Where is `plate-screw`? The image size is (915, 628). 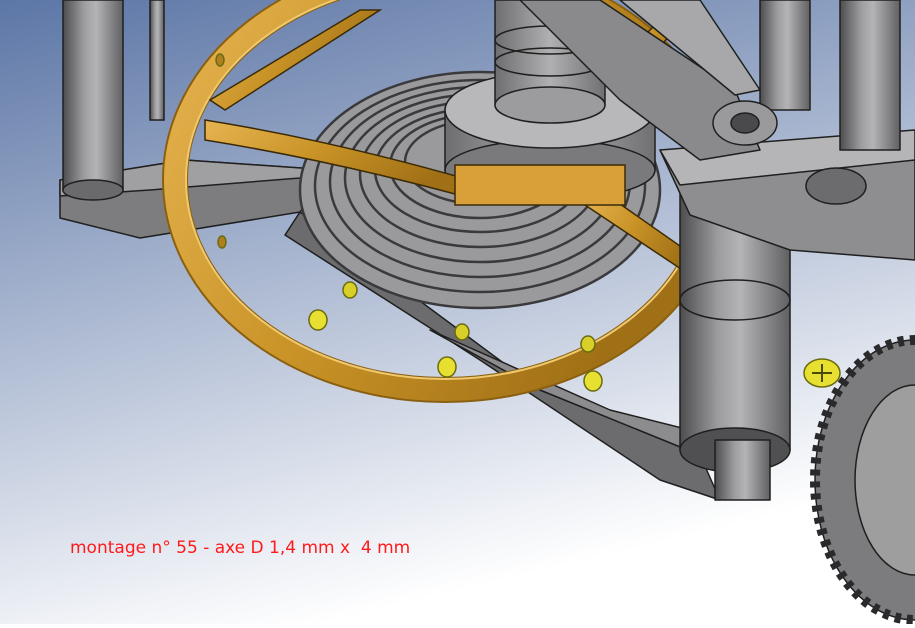 plate-screw is located at coordinates (822, 373).